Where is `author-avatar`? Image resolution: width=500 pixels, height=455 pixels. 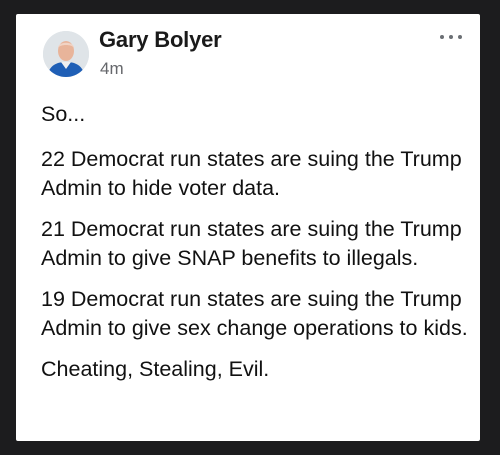 author-avatar is located at coordinates (66, 54).